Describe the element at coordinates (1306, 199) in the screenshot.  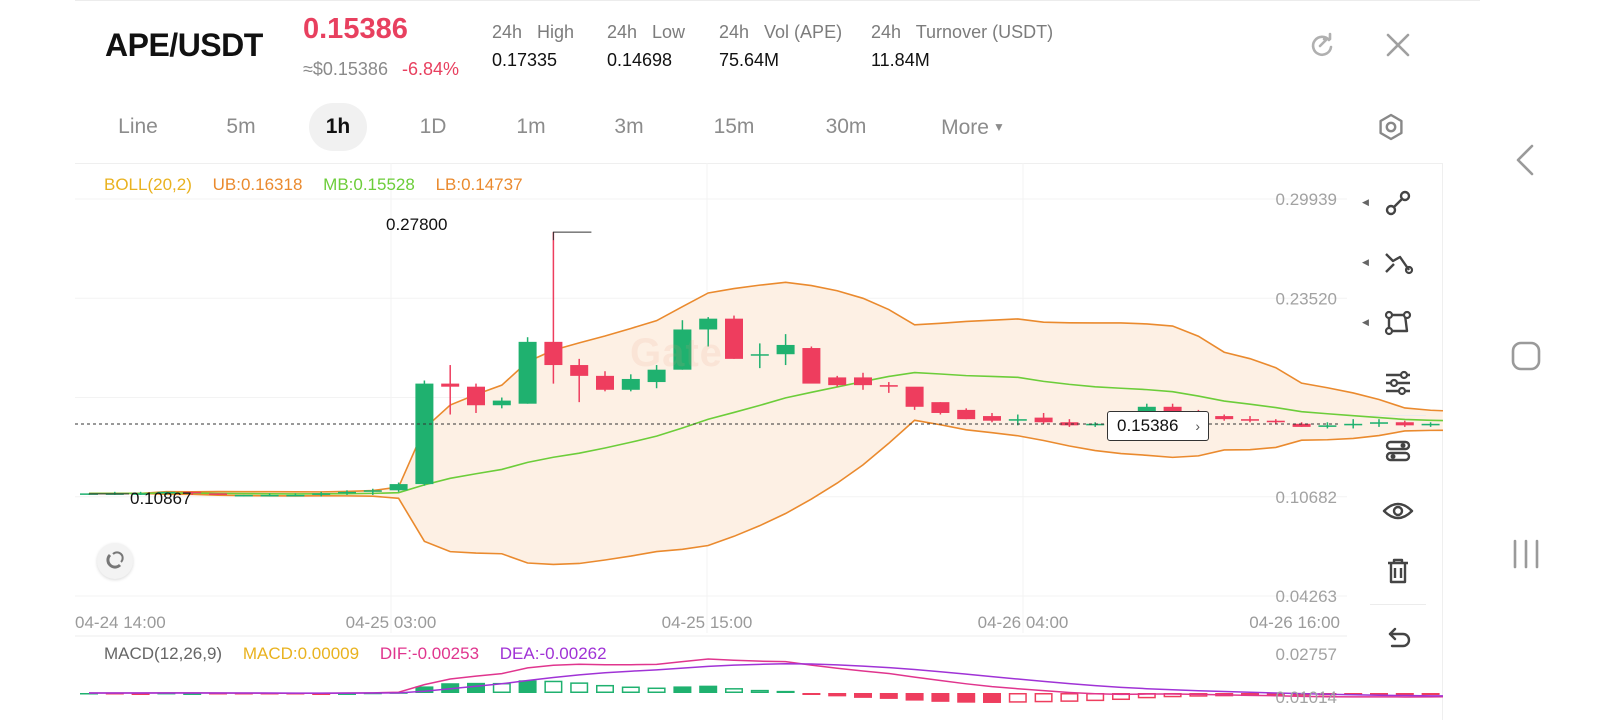
I see `y-axis-label: 0.29939` at that location.